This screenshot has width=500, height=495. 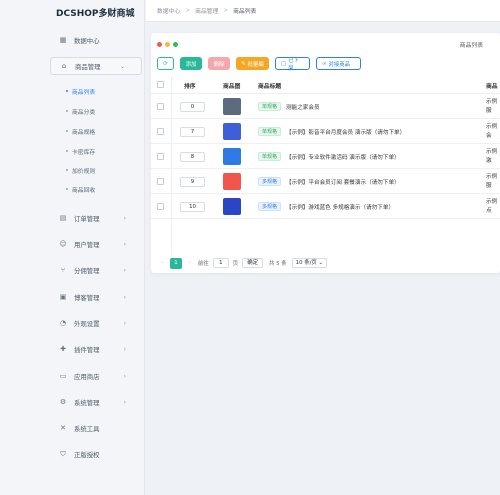 I want to click on chevron-down-icon: ⌄, so click(x=321, y=263).